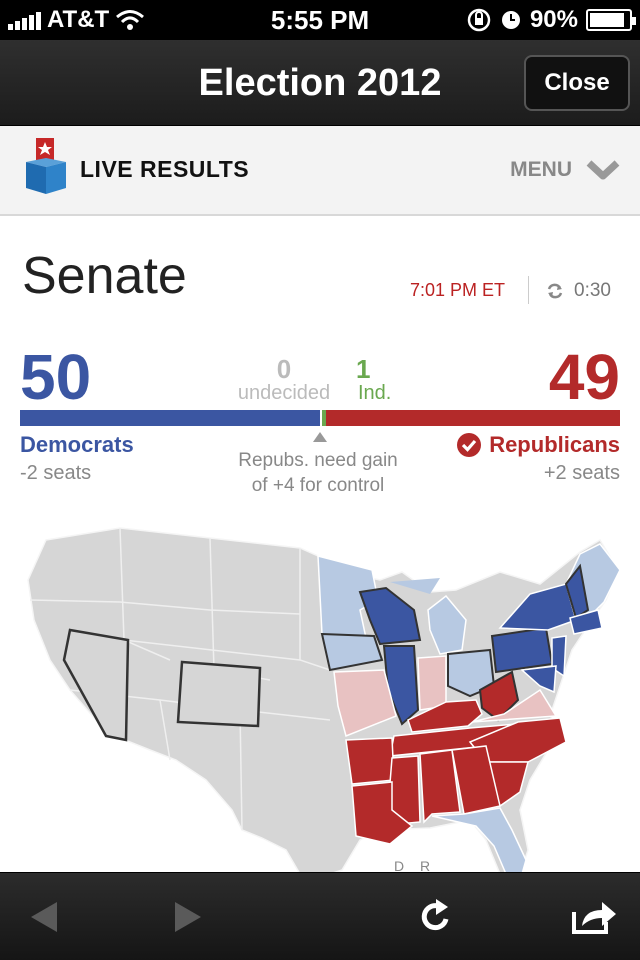 The width and height of the screenshot is (640, 960). Describe the element at coordinates (479, 20) in the screenshot. I see `rotation-lock-icon` at that location.